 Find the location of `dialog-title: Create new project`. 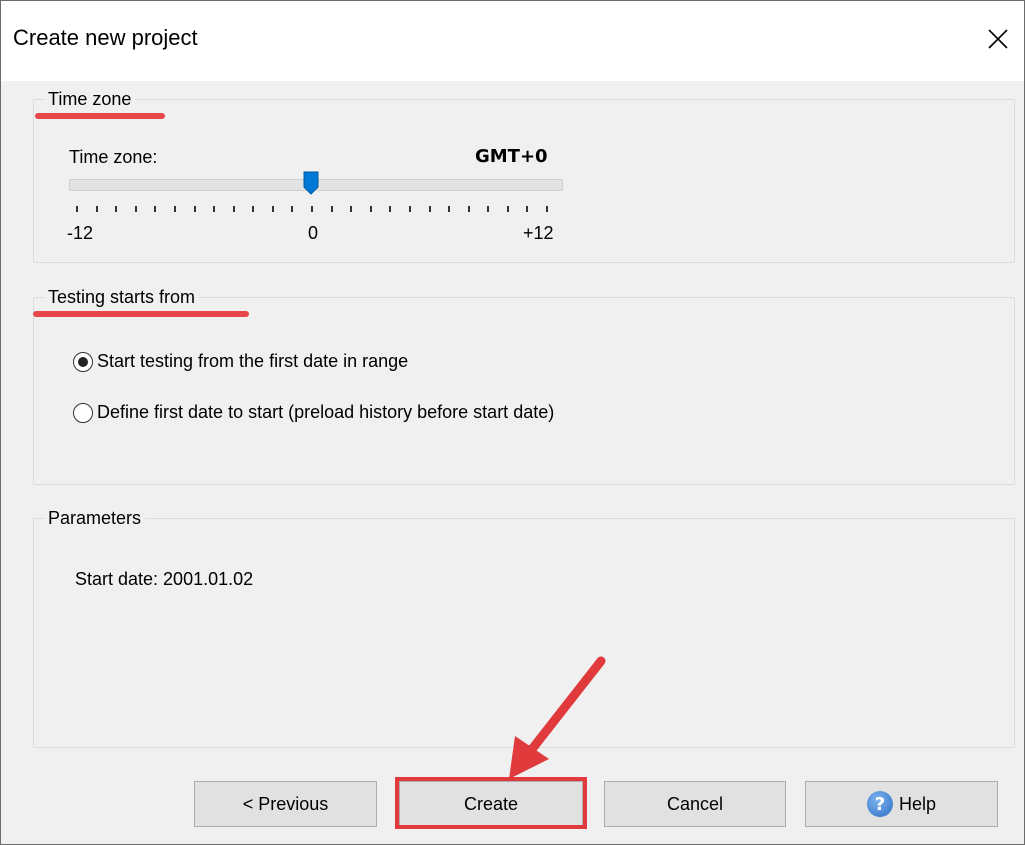

dialog-title: Create new project is located at coordinates (105, 37).